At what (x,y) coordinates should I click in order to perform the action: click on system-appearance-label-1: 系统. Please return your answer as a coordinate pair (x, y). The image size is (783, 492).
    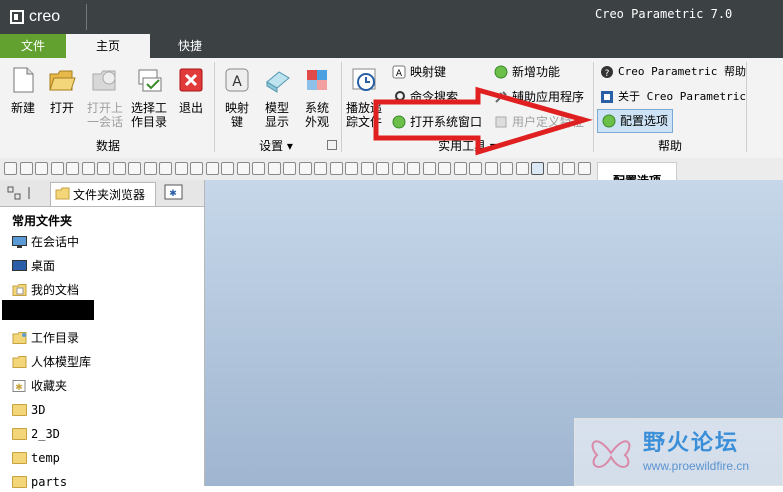
    Looking at the image, I should click on (316, 108).